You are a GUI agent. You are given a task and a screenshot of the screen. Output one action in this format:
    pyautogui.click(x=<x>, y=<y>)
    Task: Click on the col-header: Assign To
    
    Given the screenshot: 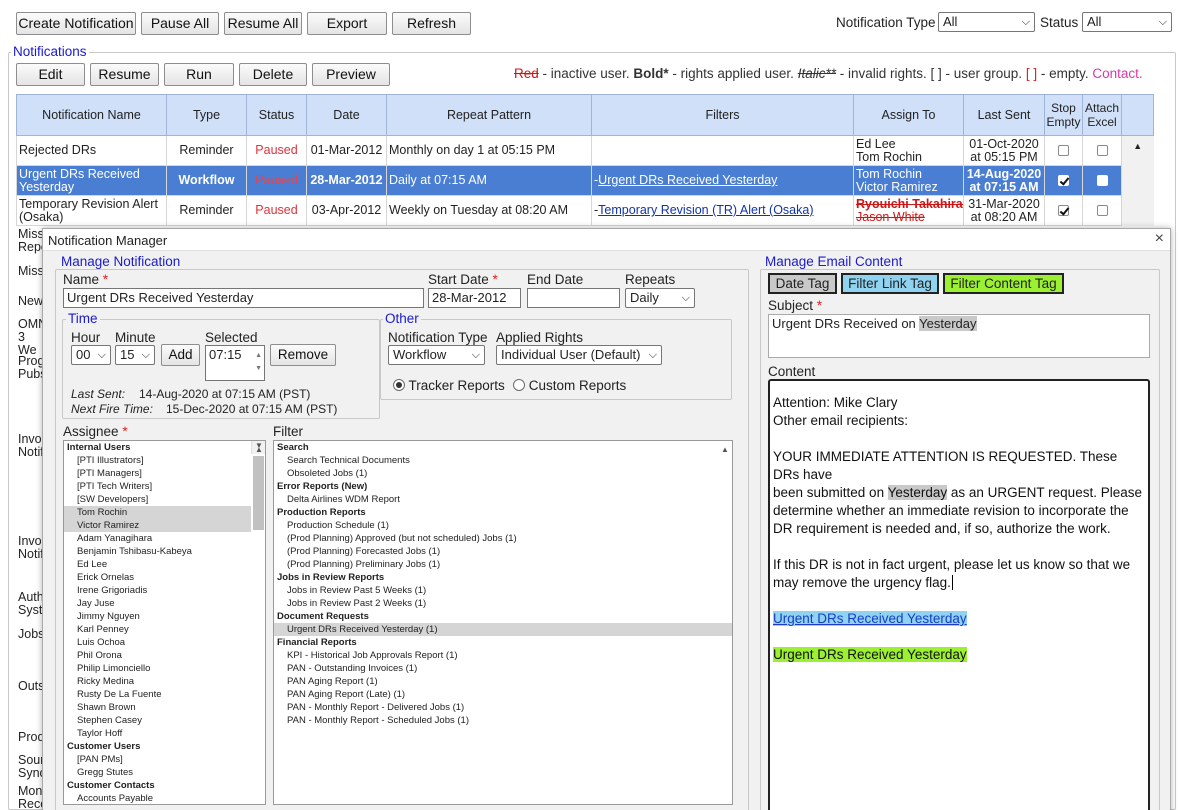 What is the action you would take?
    pyautogui.click(x=908, y=115)
    